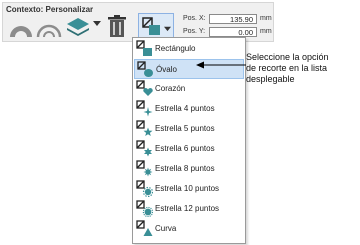  Describe the element at coordinates (145, 209) in the screenshot. I see `star-12-icon` at that location.